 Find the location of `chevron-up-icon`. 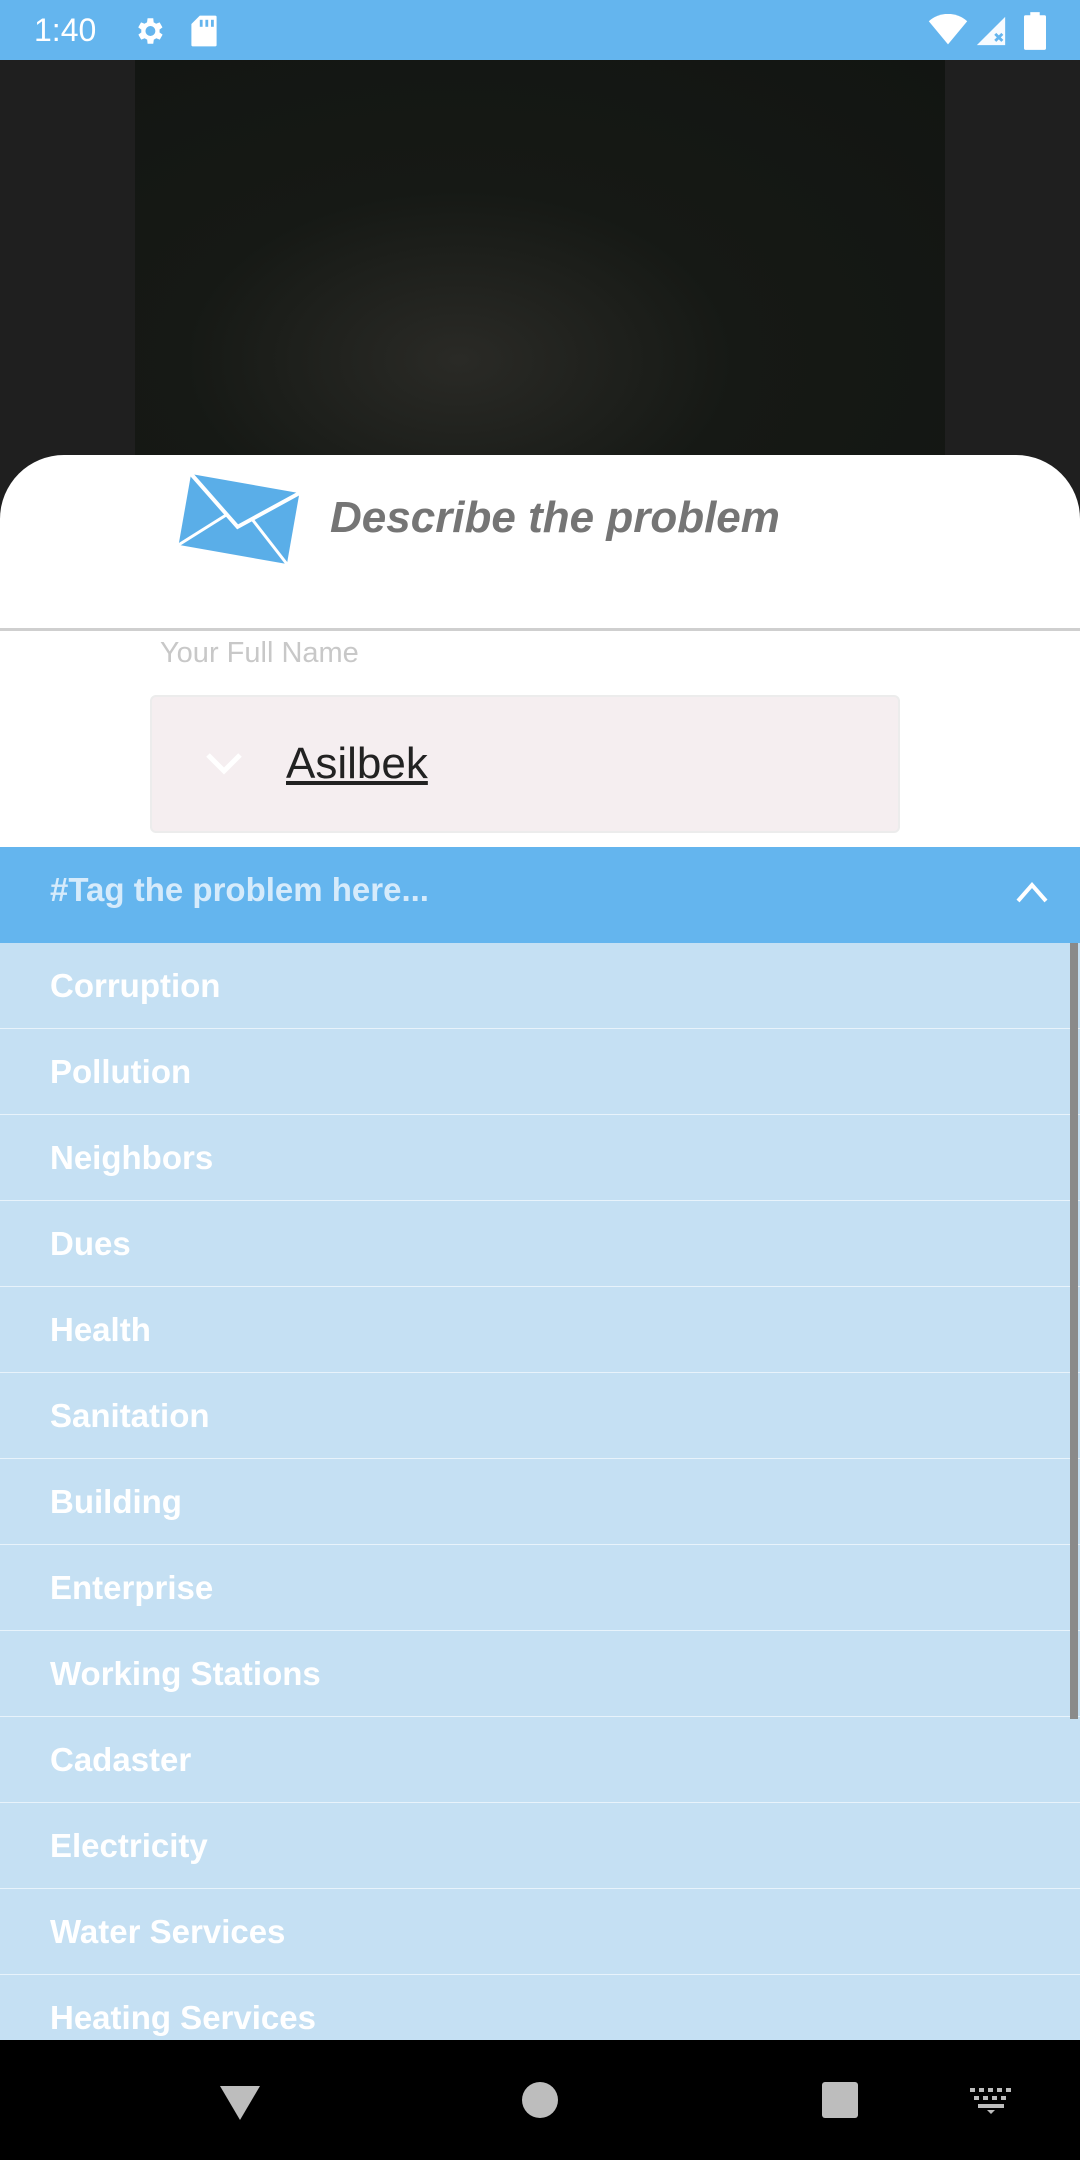

chevron-up-icon is located at coordinates (1032, 892).